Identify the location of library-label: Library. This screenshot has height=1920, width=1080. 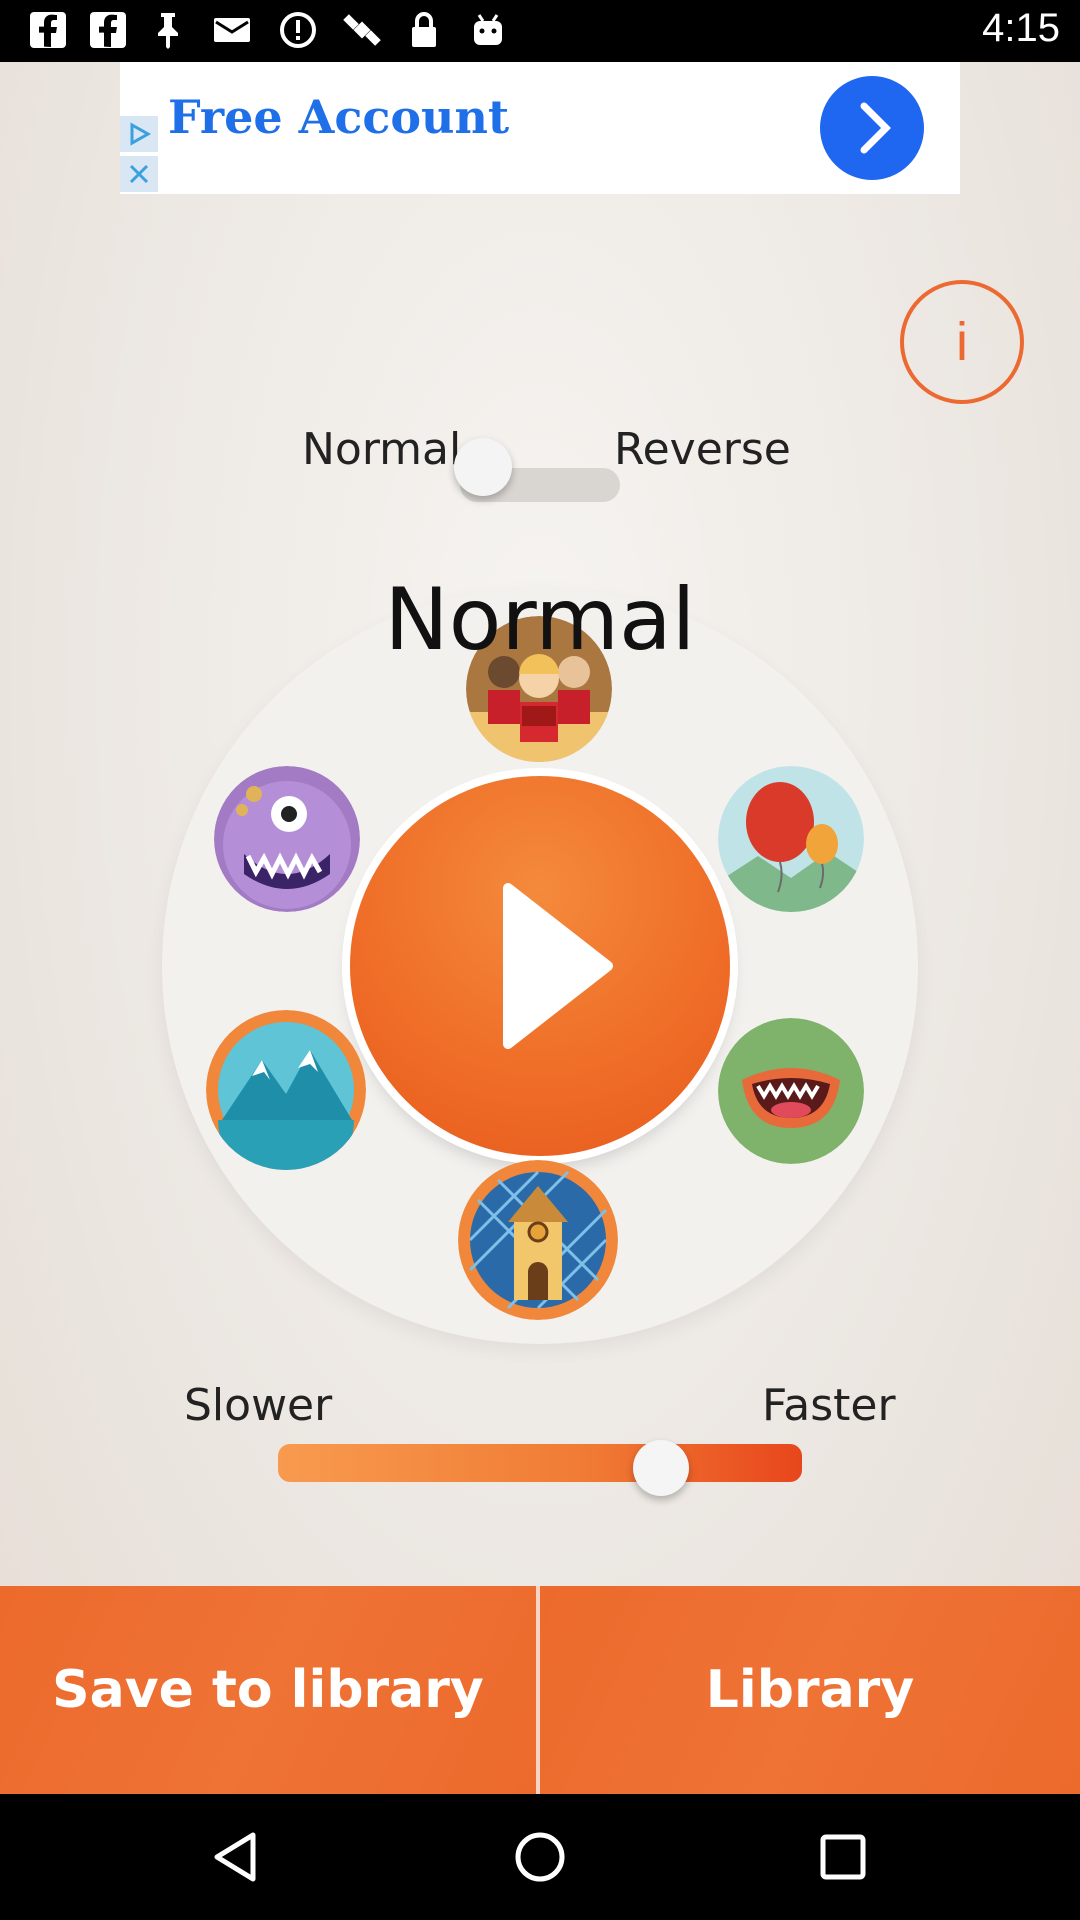
(810, 1690).